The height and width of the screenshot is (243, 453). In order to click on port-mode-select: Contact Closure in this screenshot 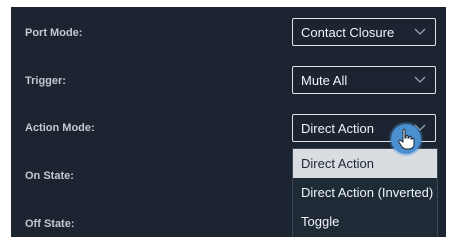, I will do `click(364, 32)`.